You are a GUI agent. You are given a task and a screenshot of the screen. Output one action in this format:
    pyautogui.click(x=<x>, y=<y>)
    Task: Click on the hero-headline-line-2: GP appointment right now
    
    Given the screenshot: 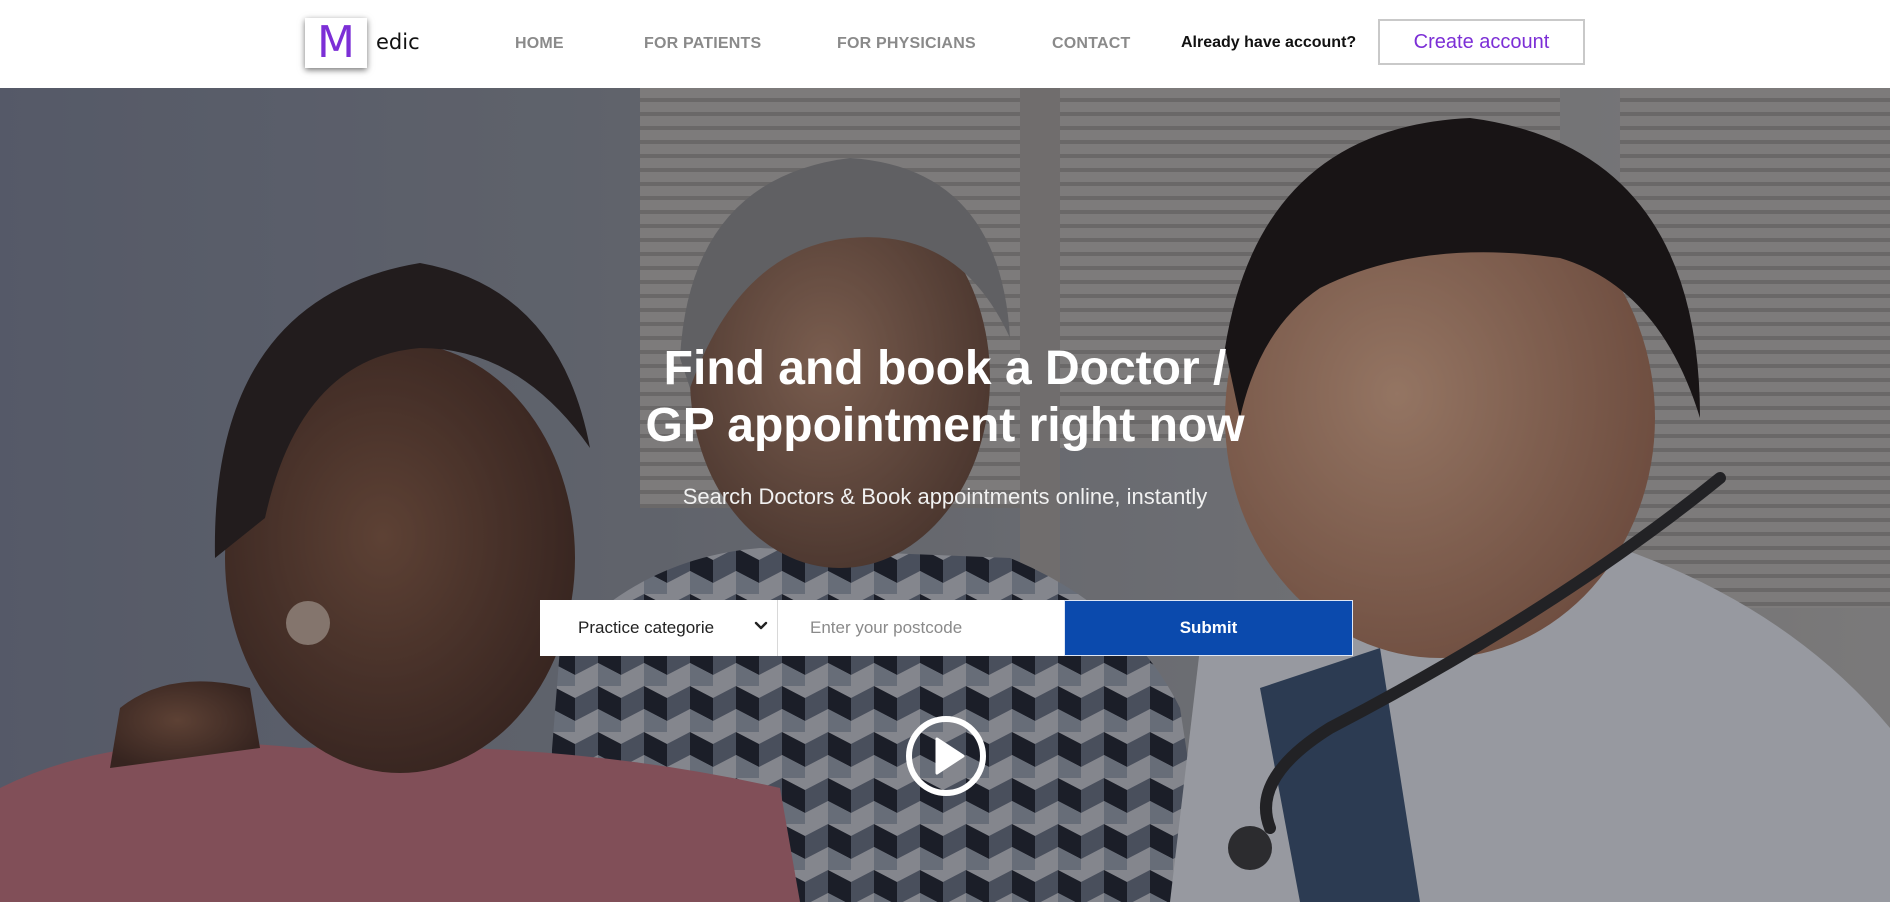 What is the action you would take?
    pyautogui.click(x=945, y=425)
    